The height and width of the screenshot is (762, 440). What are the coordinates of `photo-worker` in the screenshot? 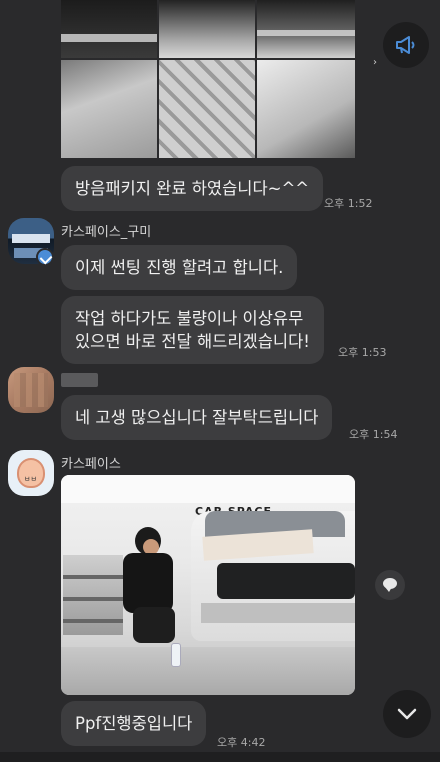 It's located at (148, 587).